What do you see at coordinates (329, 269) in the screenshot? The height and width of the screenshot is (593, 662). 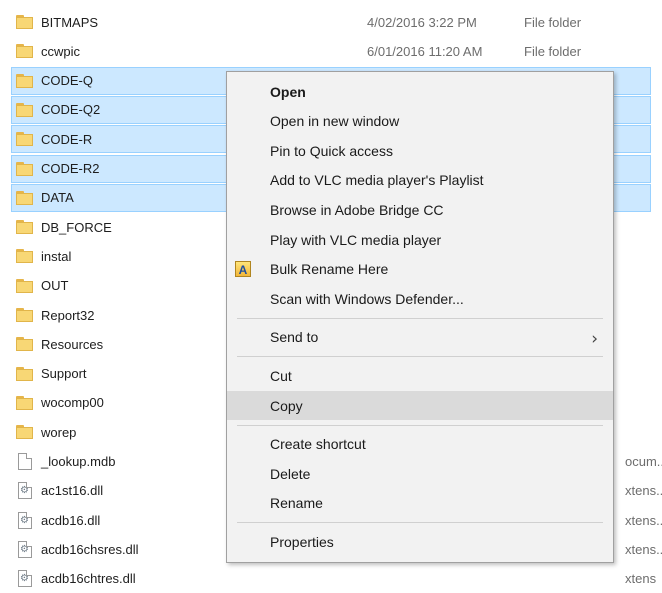 I see `menu-item-label: Bulk Rename Here` at bounding box center [329, 269].